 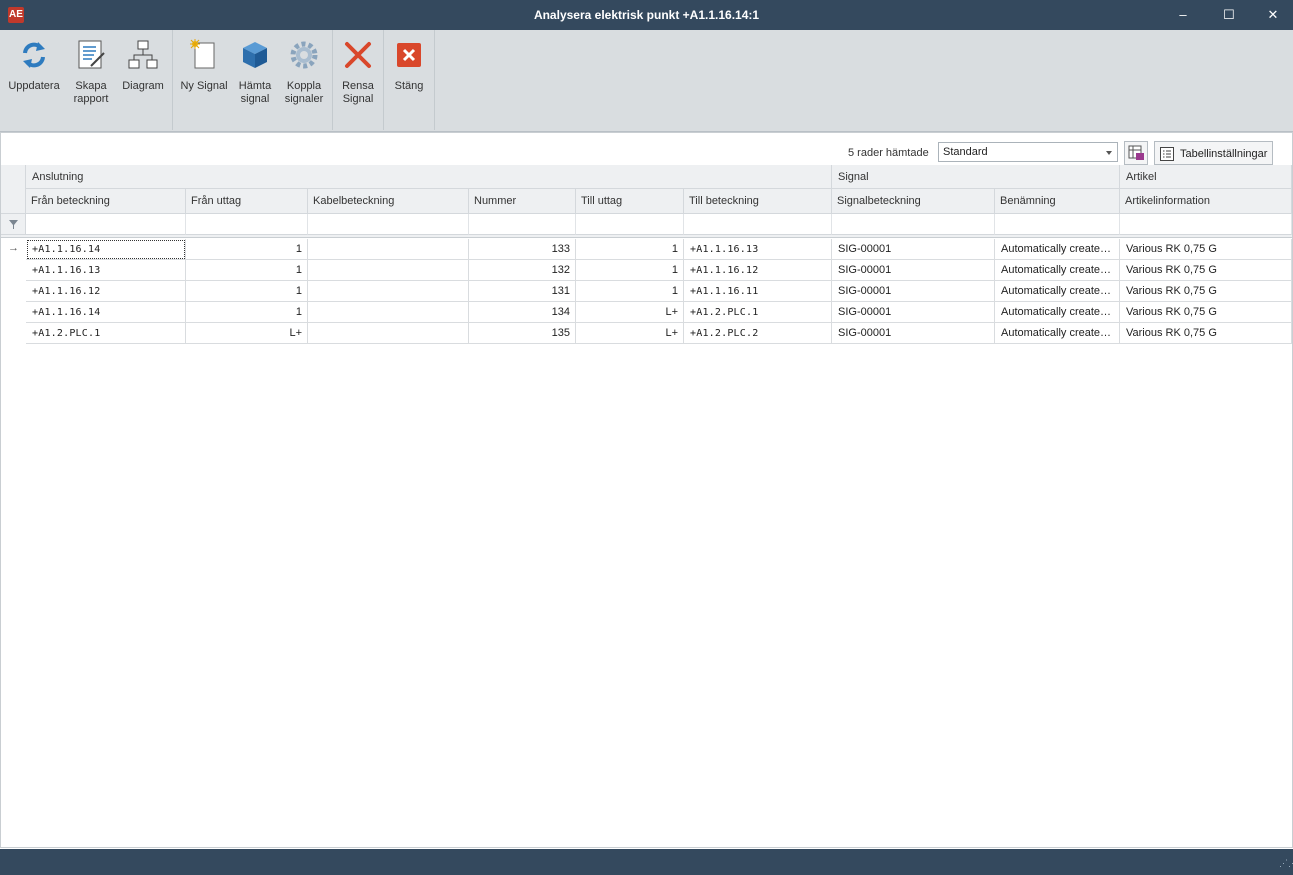 What do you see at coordinates (304, 74) in the screenshot?
I see `koppla-signaler-button: Koppla signaler` at bounding box center [304, 74].